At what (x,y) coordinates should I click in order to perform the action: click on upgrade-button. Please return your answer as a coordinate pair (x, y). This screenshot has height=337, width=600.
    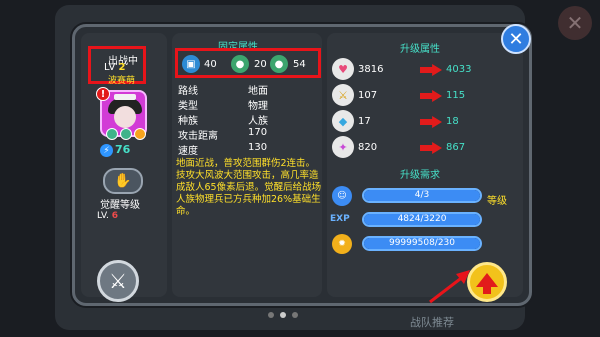
    Looking at the image, I should click on (487, 282).